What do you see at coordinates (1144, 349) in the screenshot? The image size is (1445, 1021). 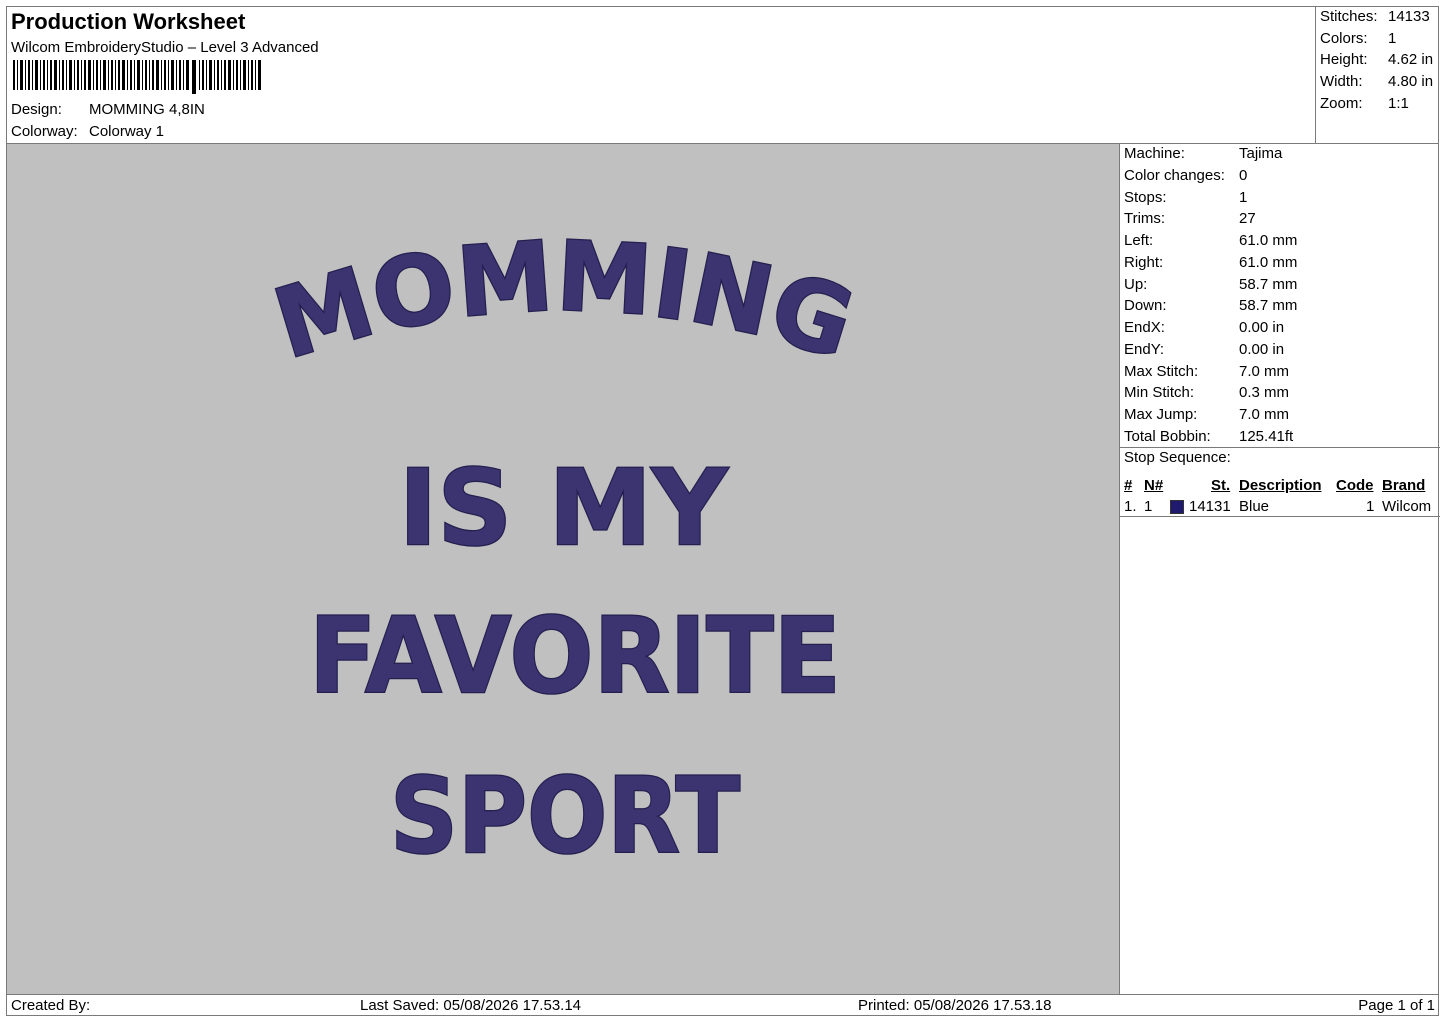 I see `machine-info-label: EndY:` at bounding box center [1144, 349].